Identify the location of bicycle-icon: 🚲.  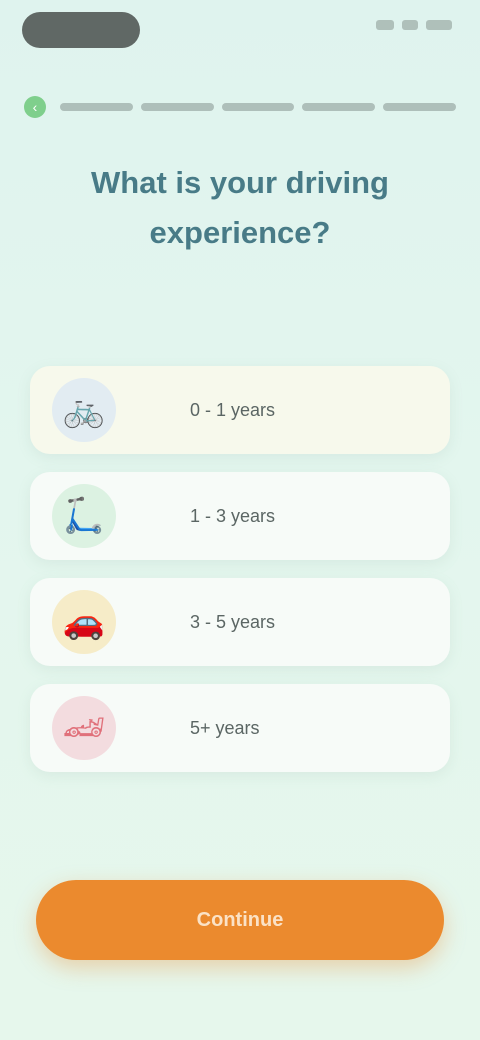
(84, 410).